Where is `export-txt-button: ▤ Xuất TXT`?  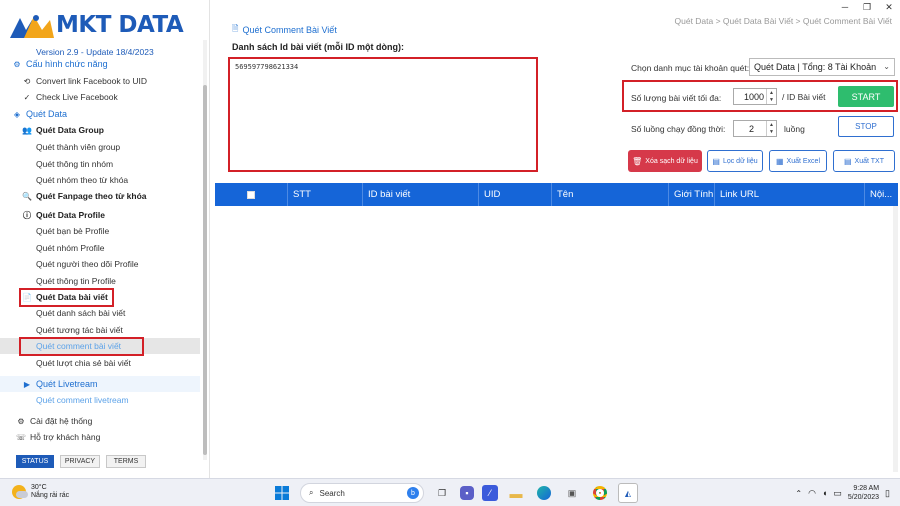
export-txt-button: ▤ Xuất TXT is located at coordinates (864, 161).